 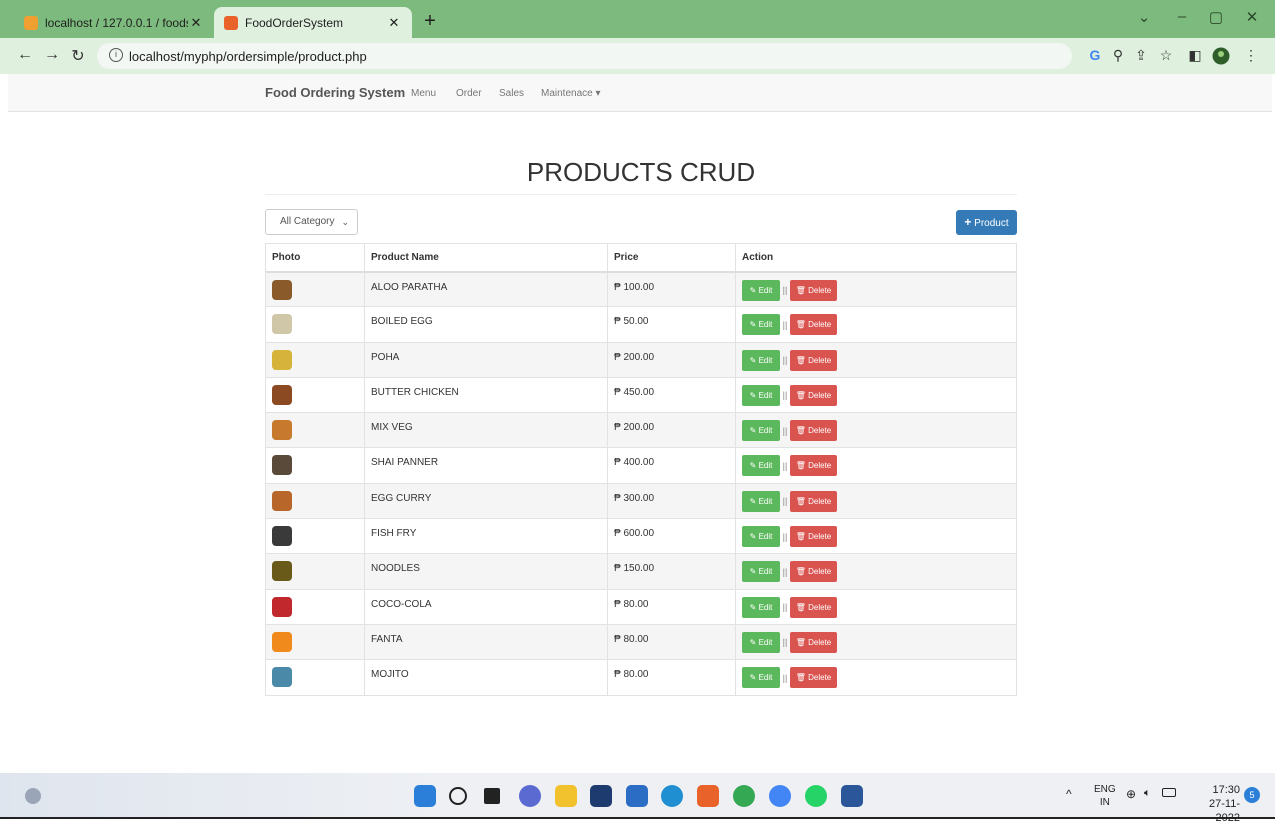 I want to click on reload-icon: ↻, so click(x=78, y=56).